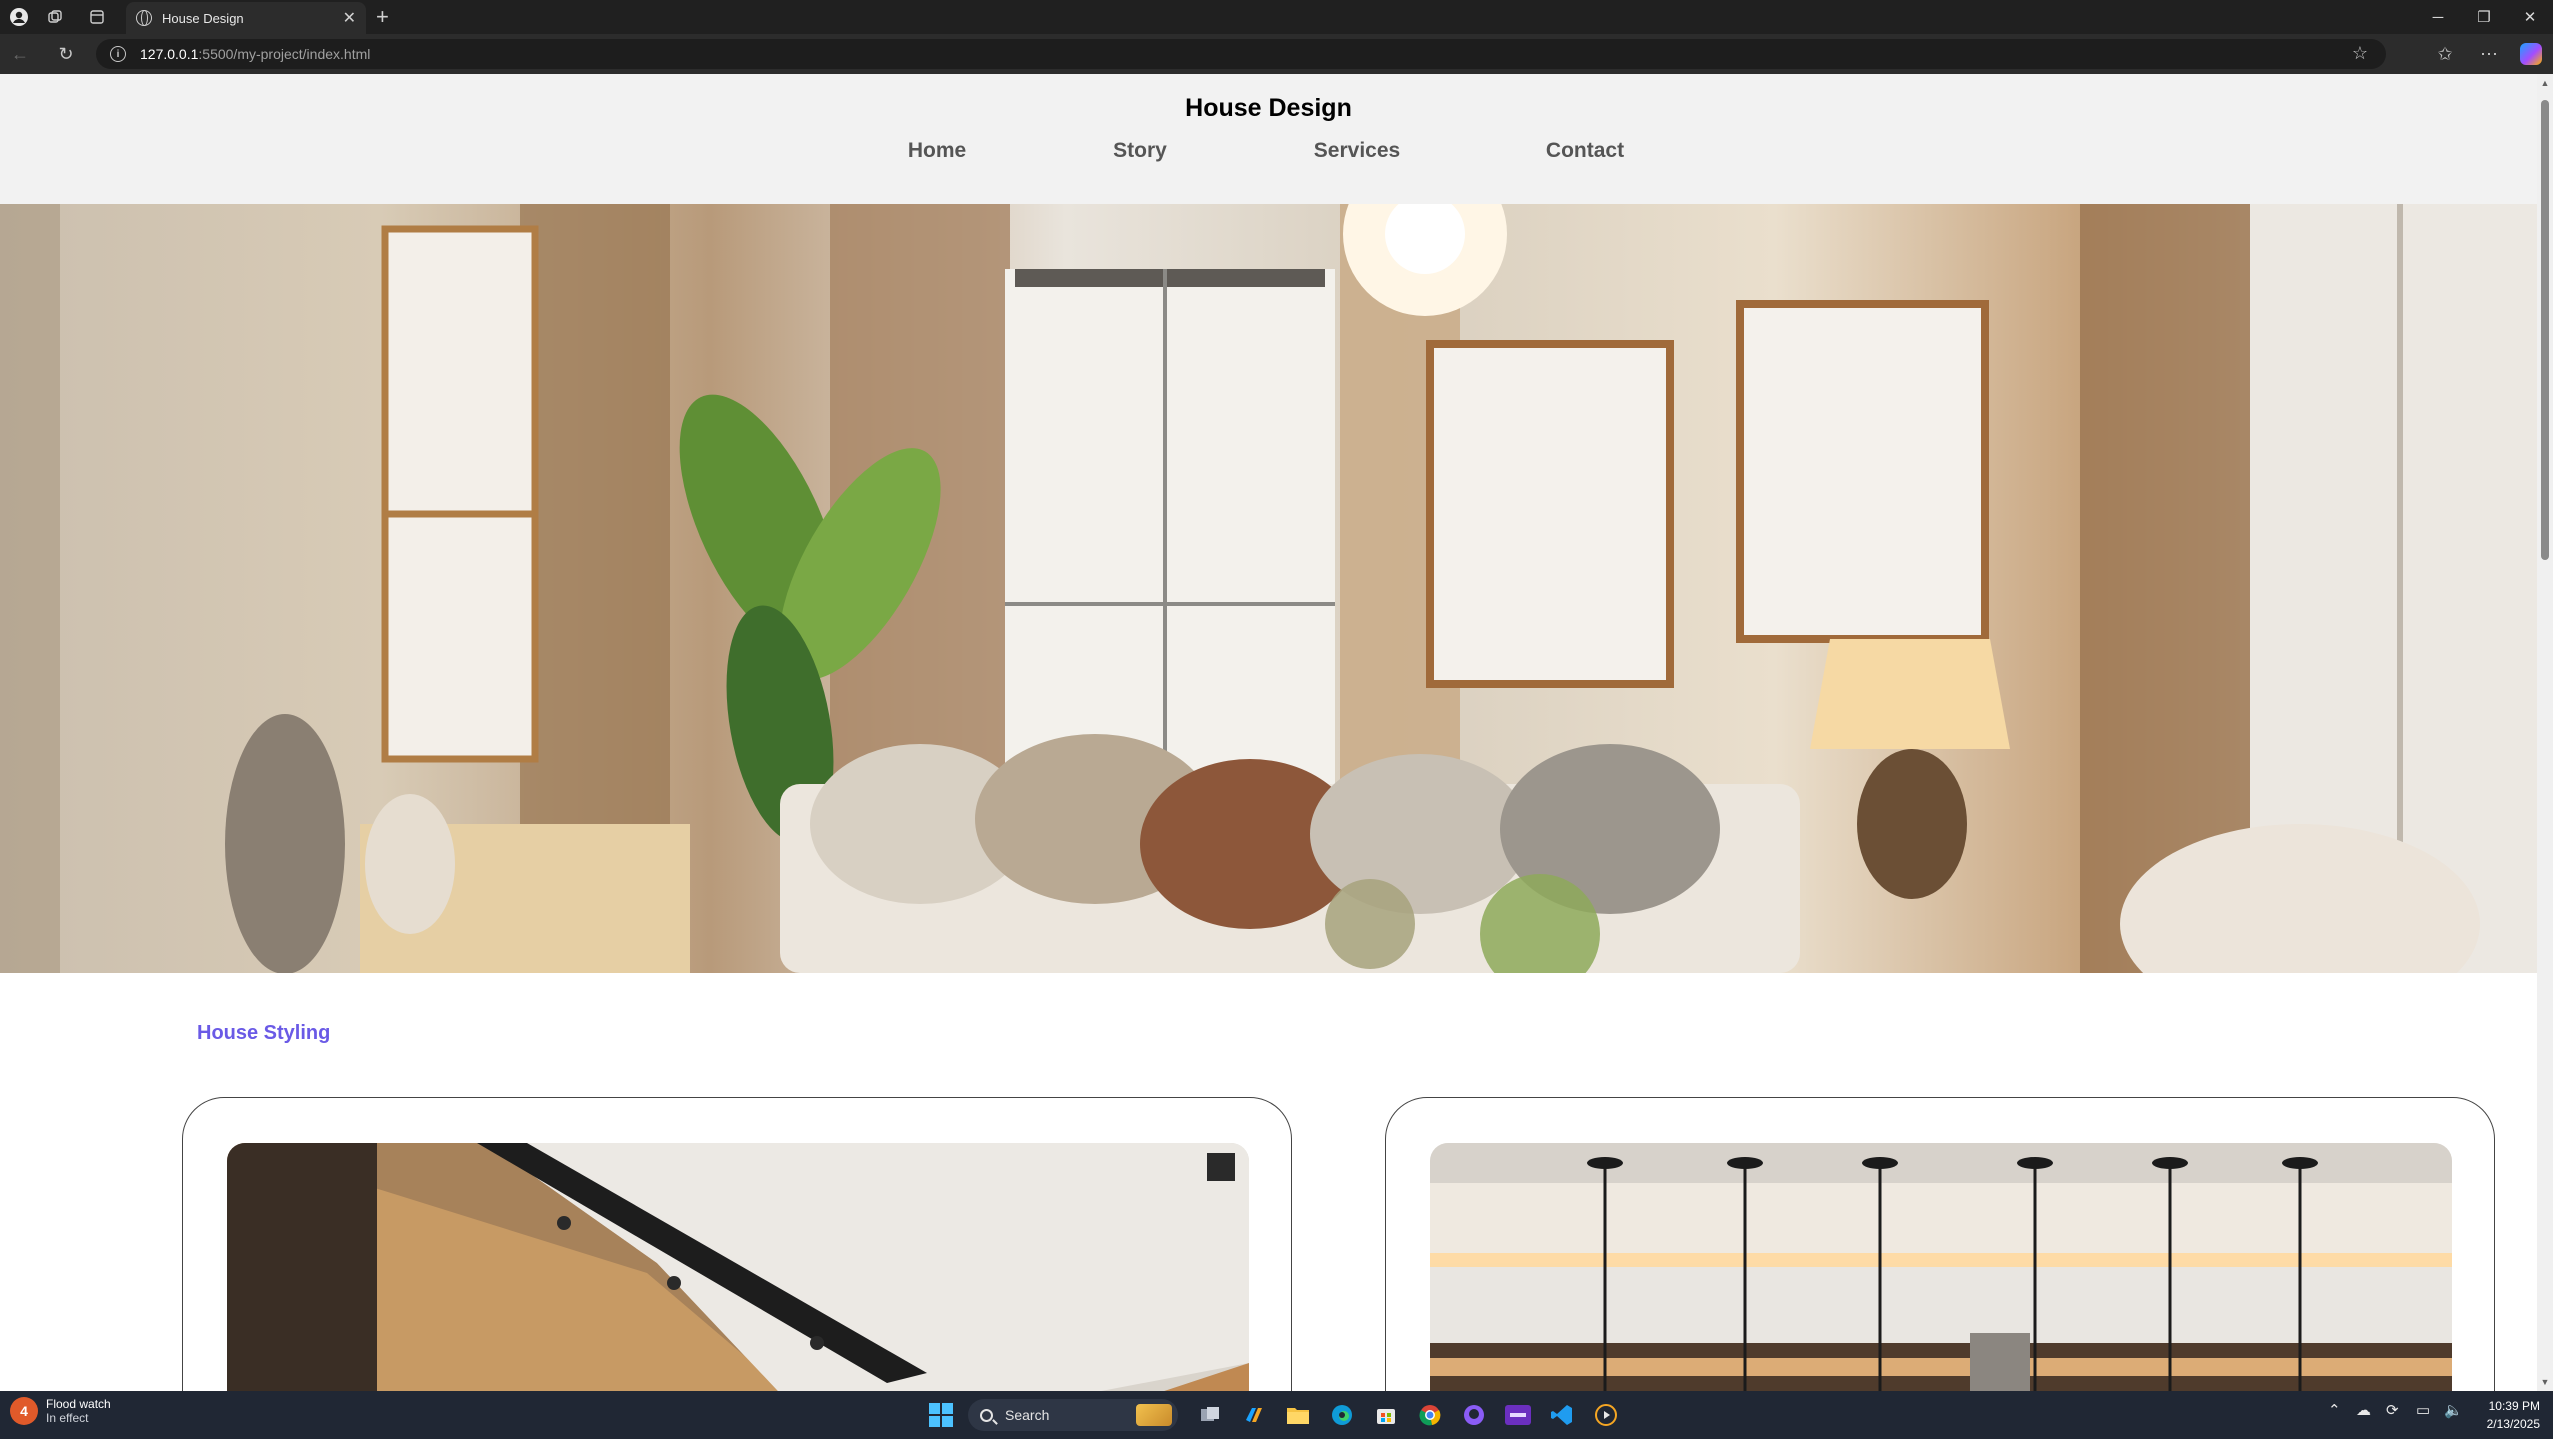  Describe the element at coordinates (19, 17) in the screenshot. I see `profile-icon` at that location.